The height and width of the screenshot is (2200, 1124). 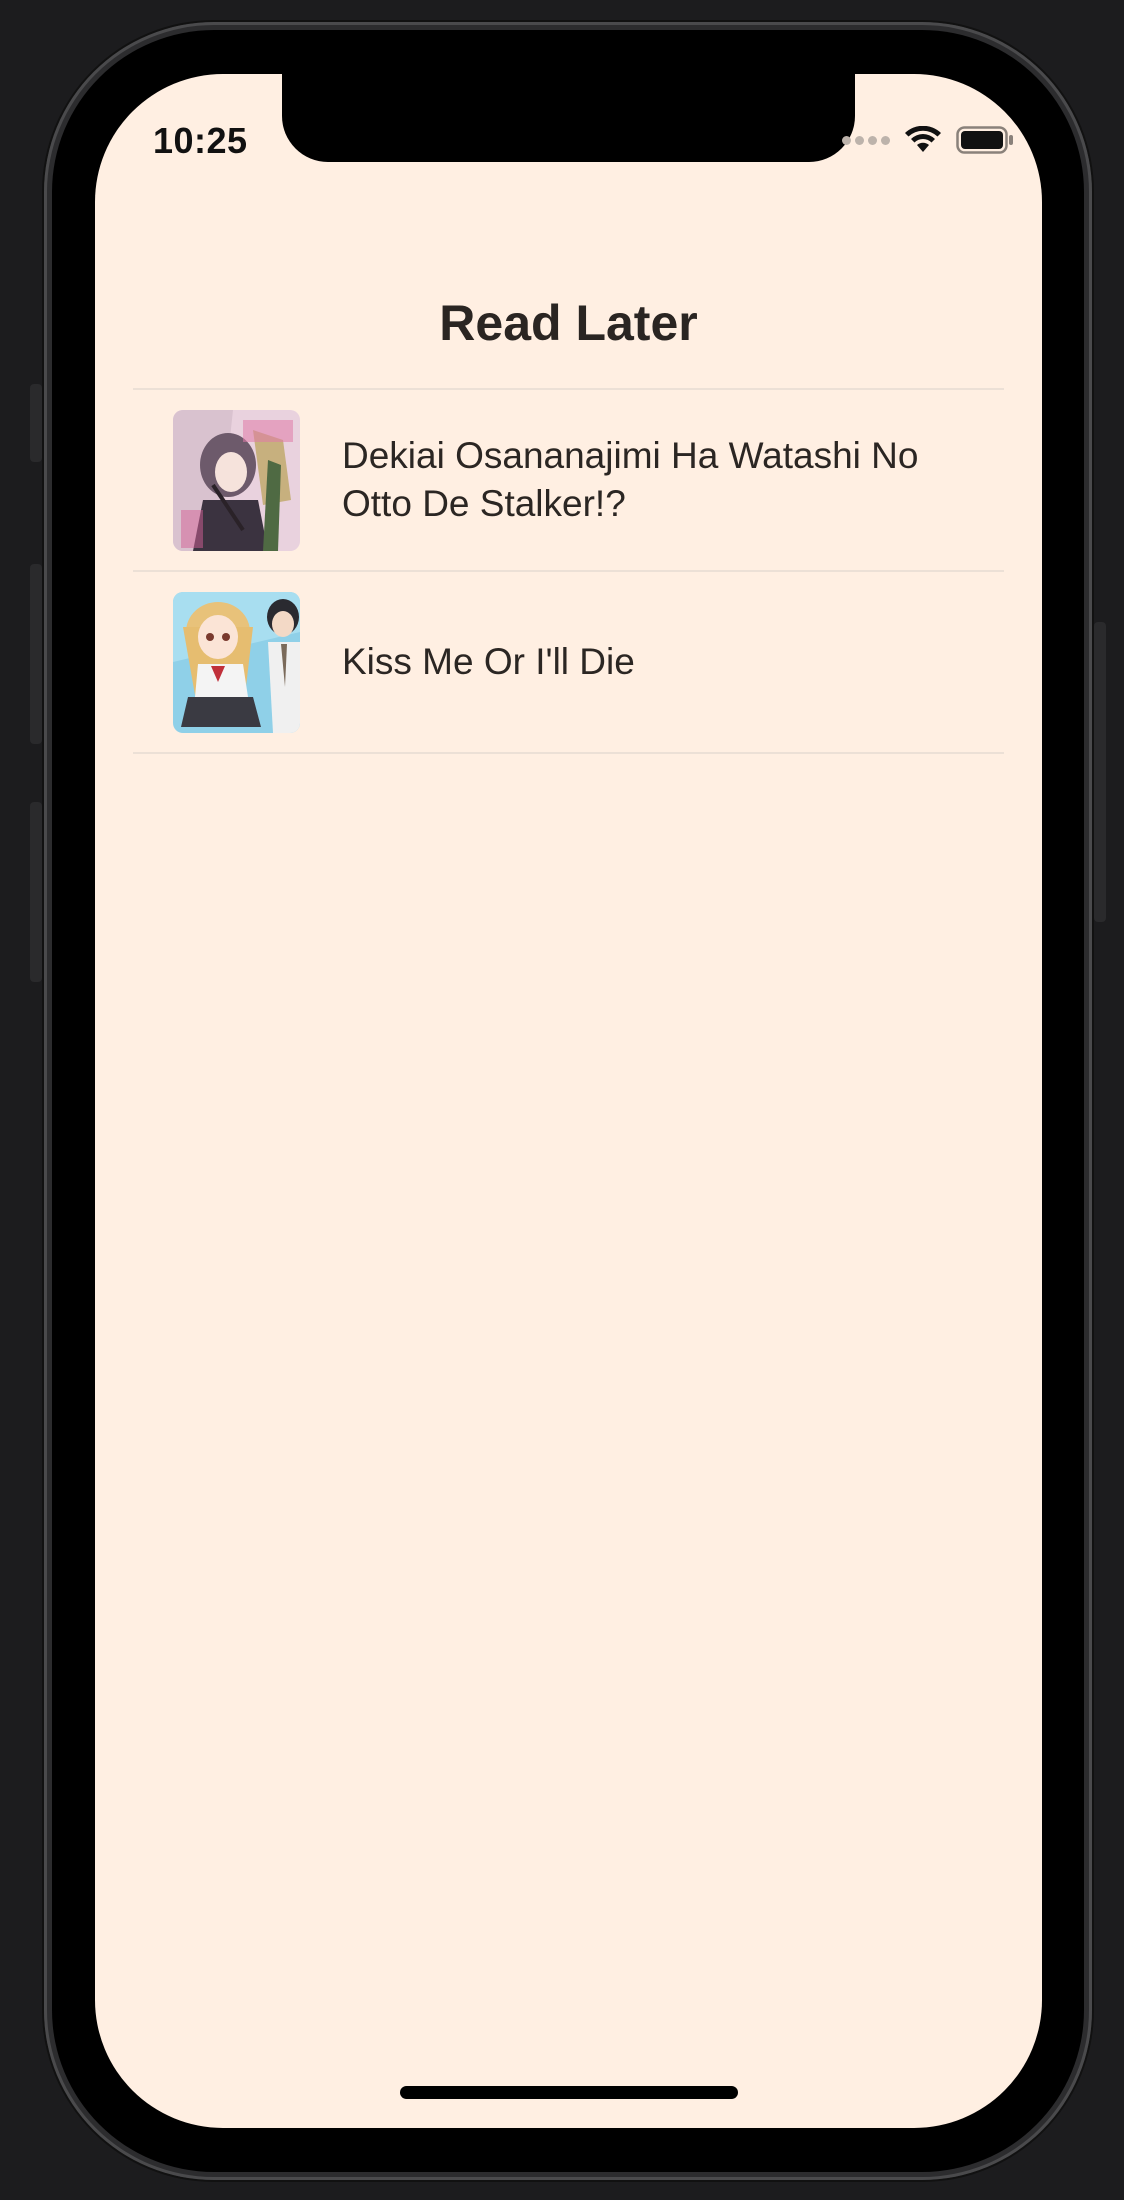 What do you see at coordinates (36, 892) in the screenshot?
I see `volume-down-button` at bounding box center [36, 892].